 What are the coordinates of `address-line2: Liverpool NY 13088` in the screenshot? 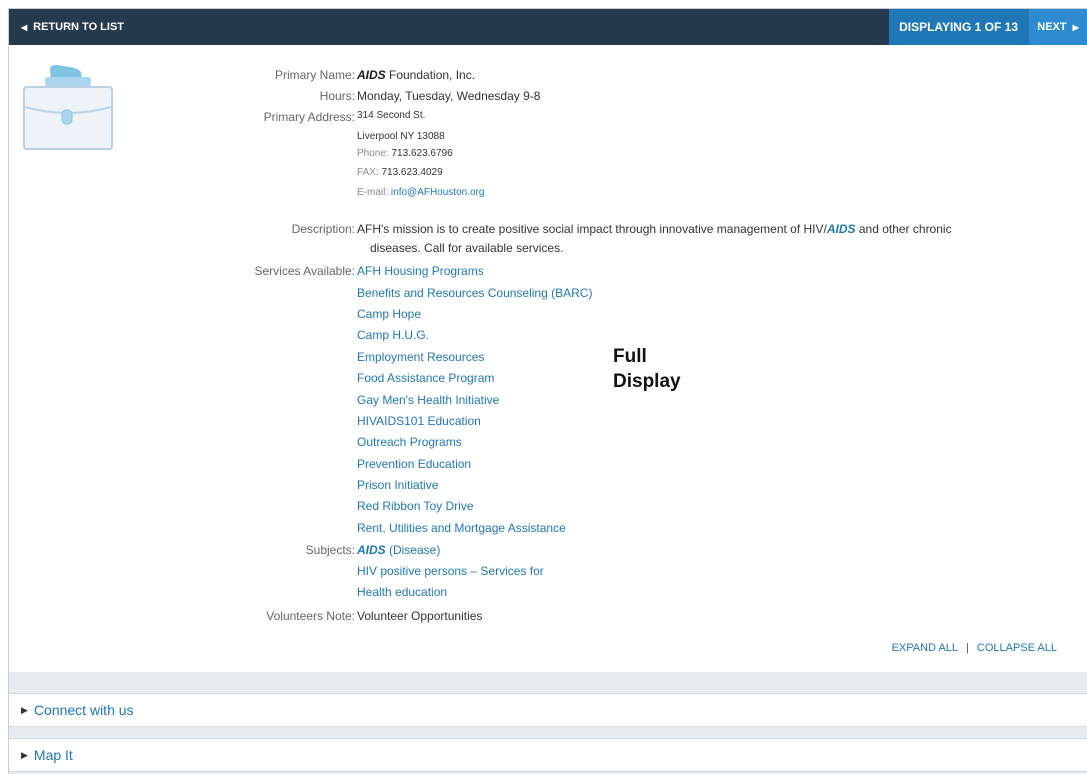 It's located at (401, 136).